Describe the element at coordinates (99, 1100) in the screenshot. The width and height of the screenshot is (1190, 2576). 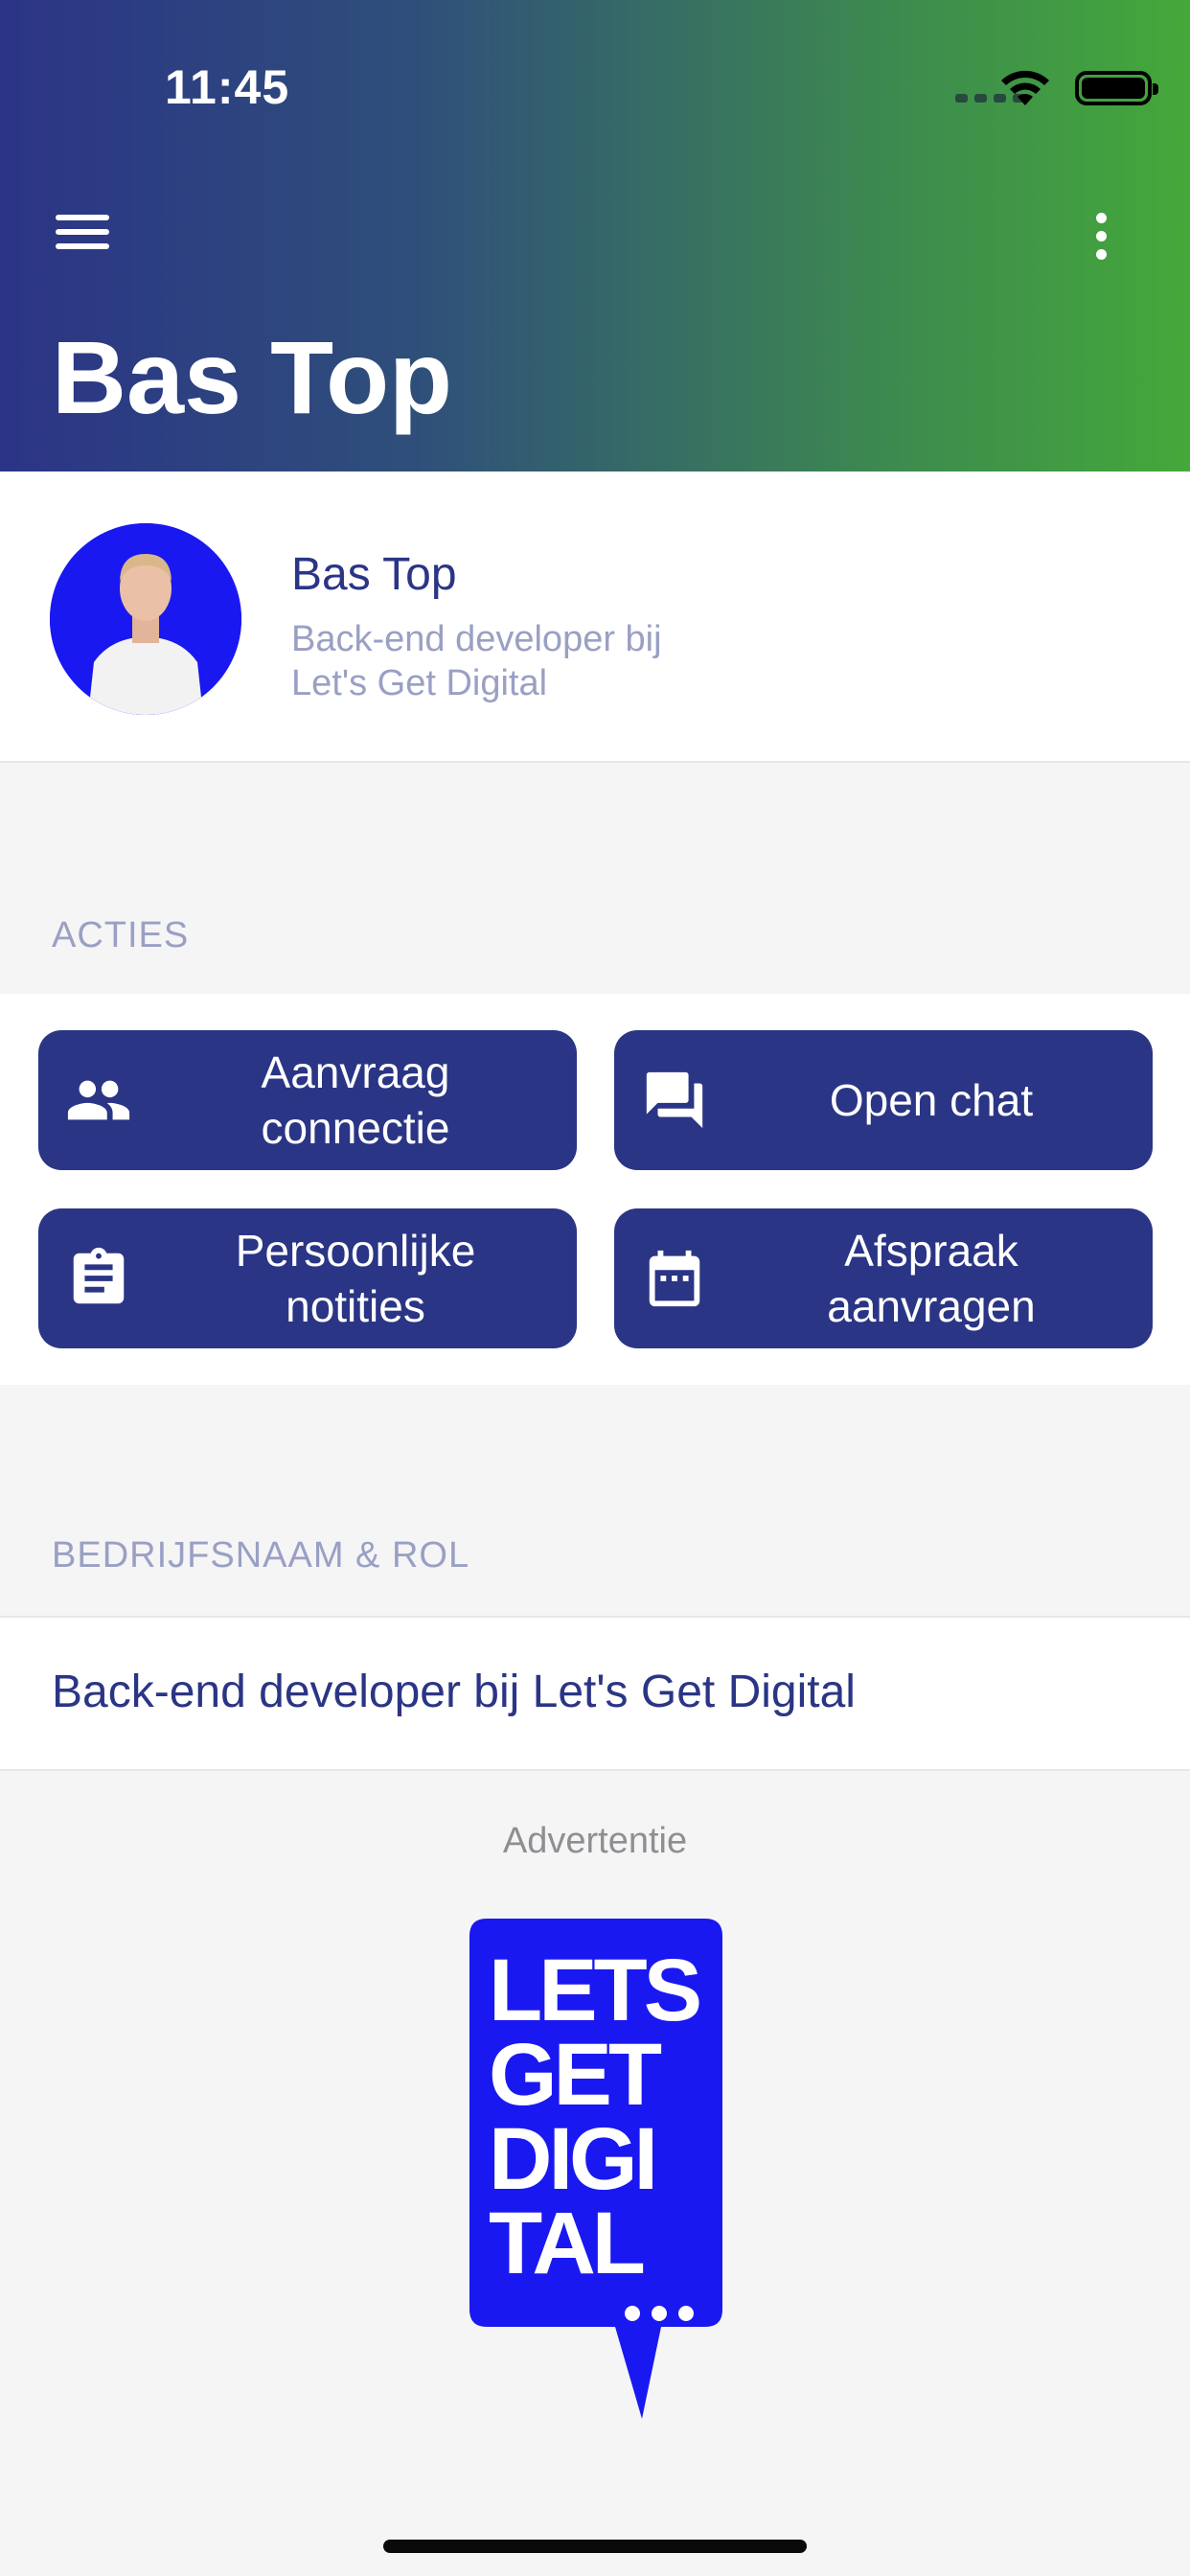
I see `people-icon` at that location.